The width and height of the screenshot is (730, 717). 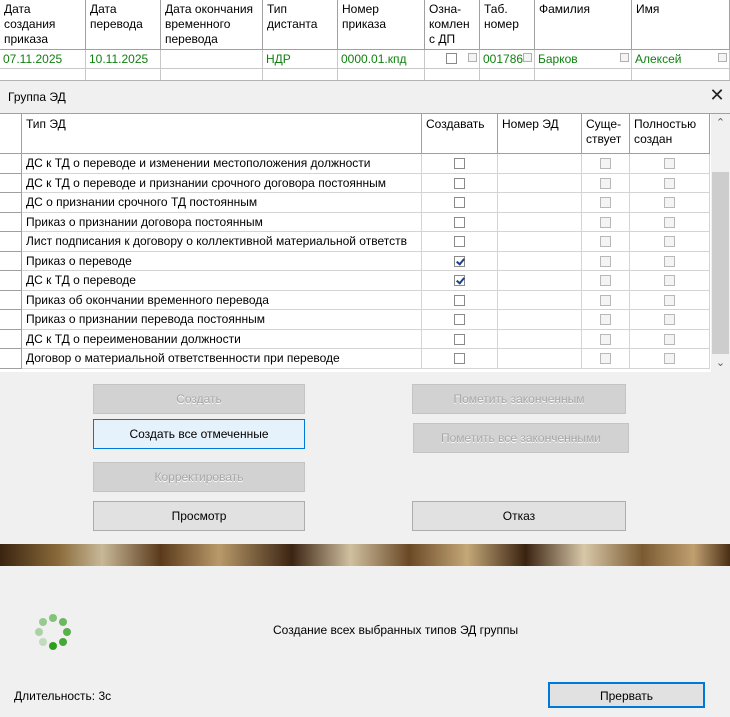 I want to click on column-header-remote-type: Тип дистанта, so click(x=300, y=25).